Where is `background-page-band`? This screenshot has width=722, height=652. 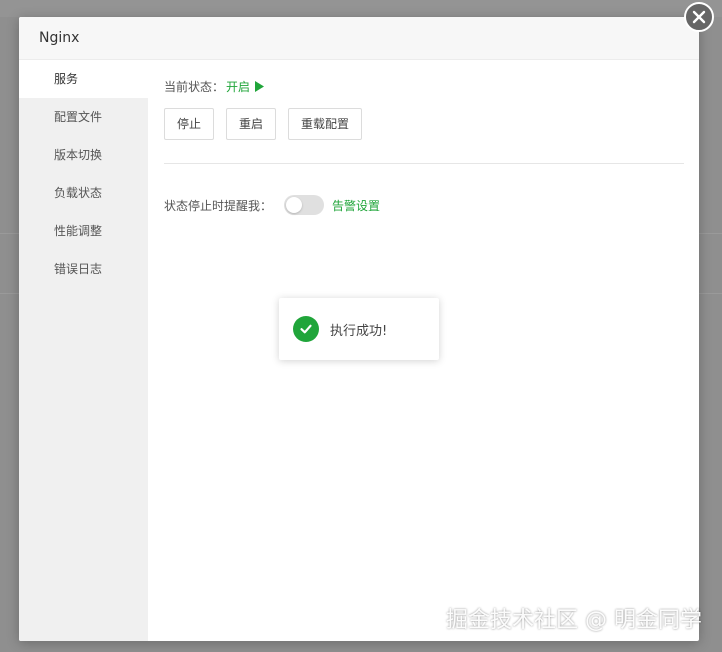
background-page-band is located at coordinates (361, 8).